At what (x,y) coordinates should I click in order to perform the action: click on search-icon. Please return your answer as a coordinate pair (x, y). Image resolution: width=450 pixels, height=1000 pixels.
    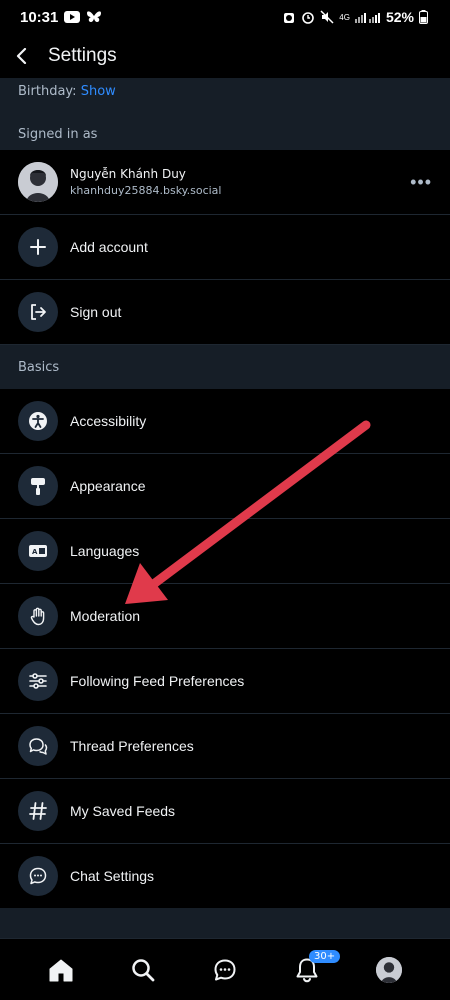
    Looking at the image, I should click on (143, 969).